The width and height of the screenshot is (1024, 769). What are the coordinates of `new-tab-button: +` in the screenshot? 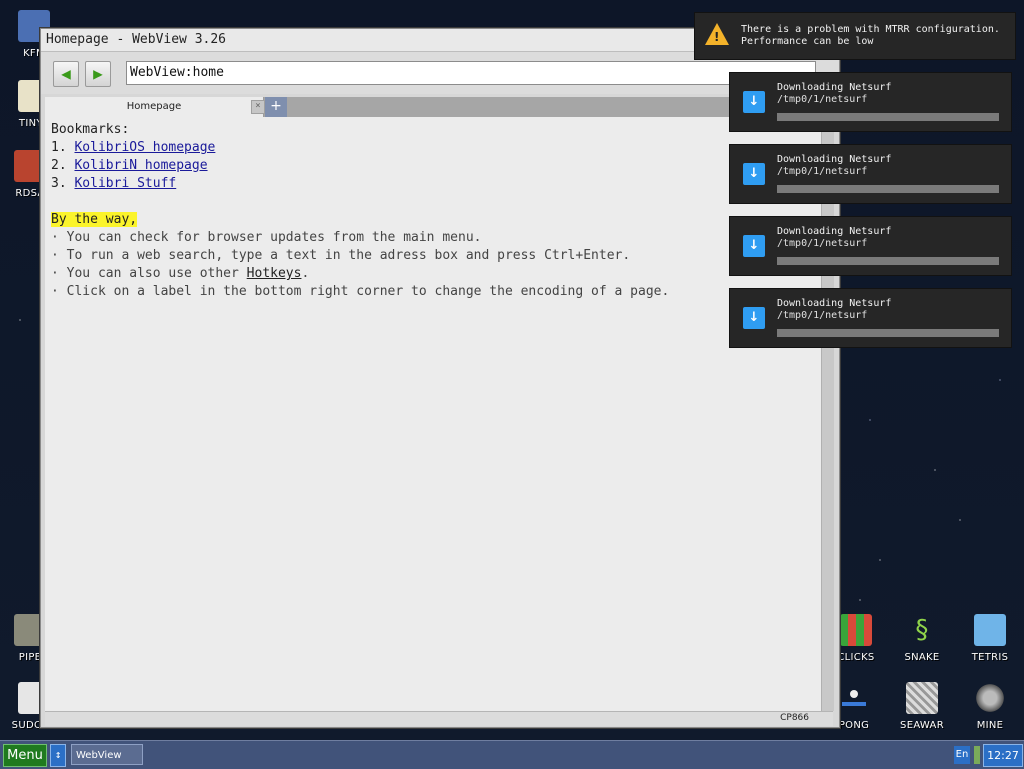 It's located at (276, 107).